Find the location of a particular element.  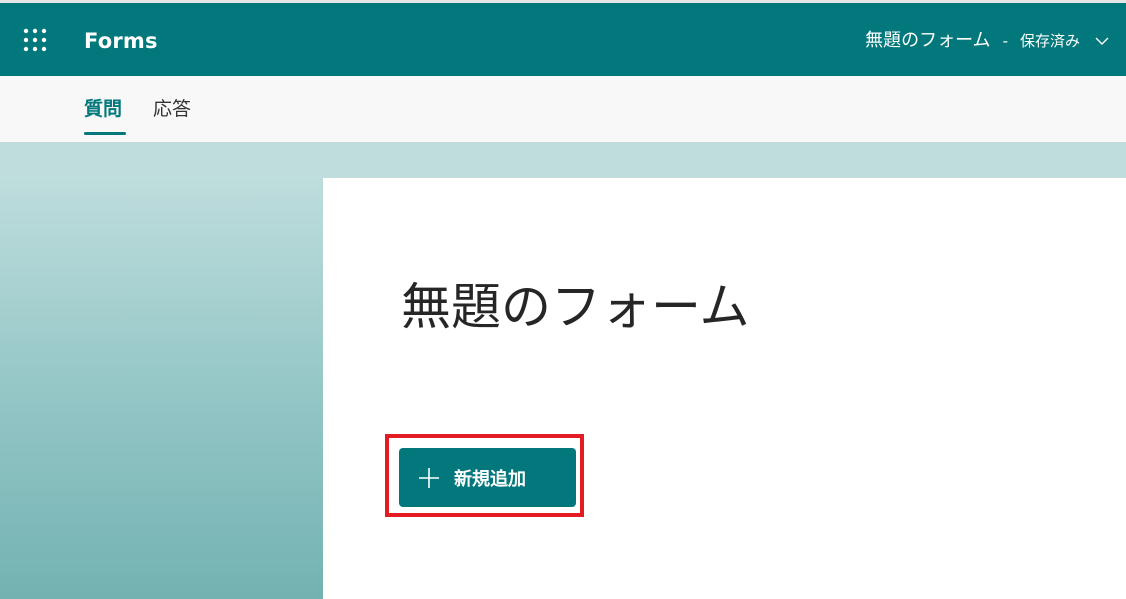

form-title-status-dropdown: 無題のフォーム - 保存済み is located at coordinates (987, 41).